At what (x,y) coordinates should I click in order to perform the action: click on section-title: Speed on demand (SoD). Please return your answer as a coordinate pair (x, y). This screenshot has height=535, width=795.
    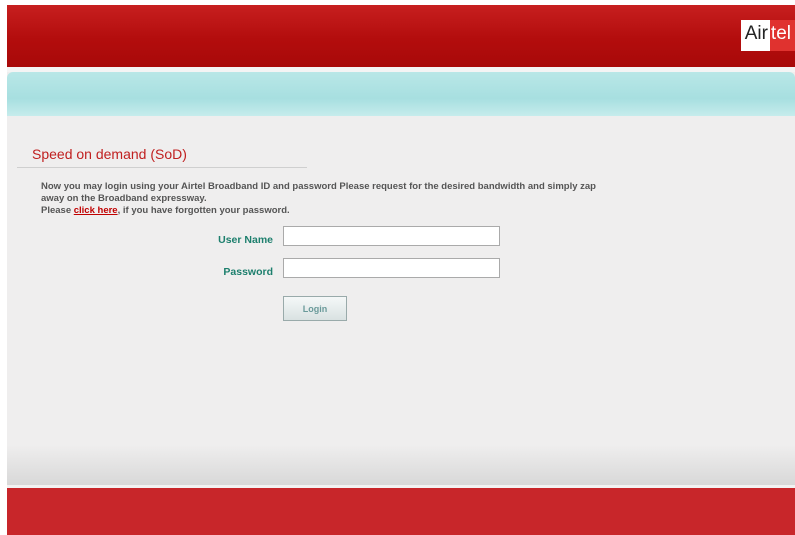
    Looking at the image, I should click on (109, 154).